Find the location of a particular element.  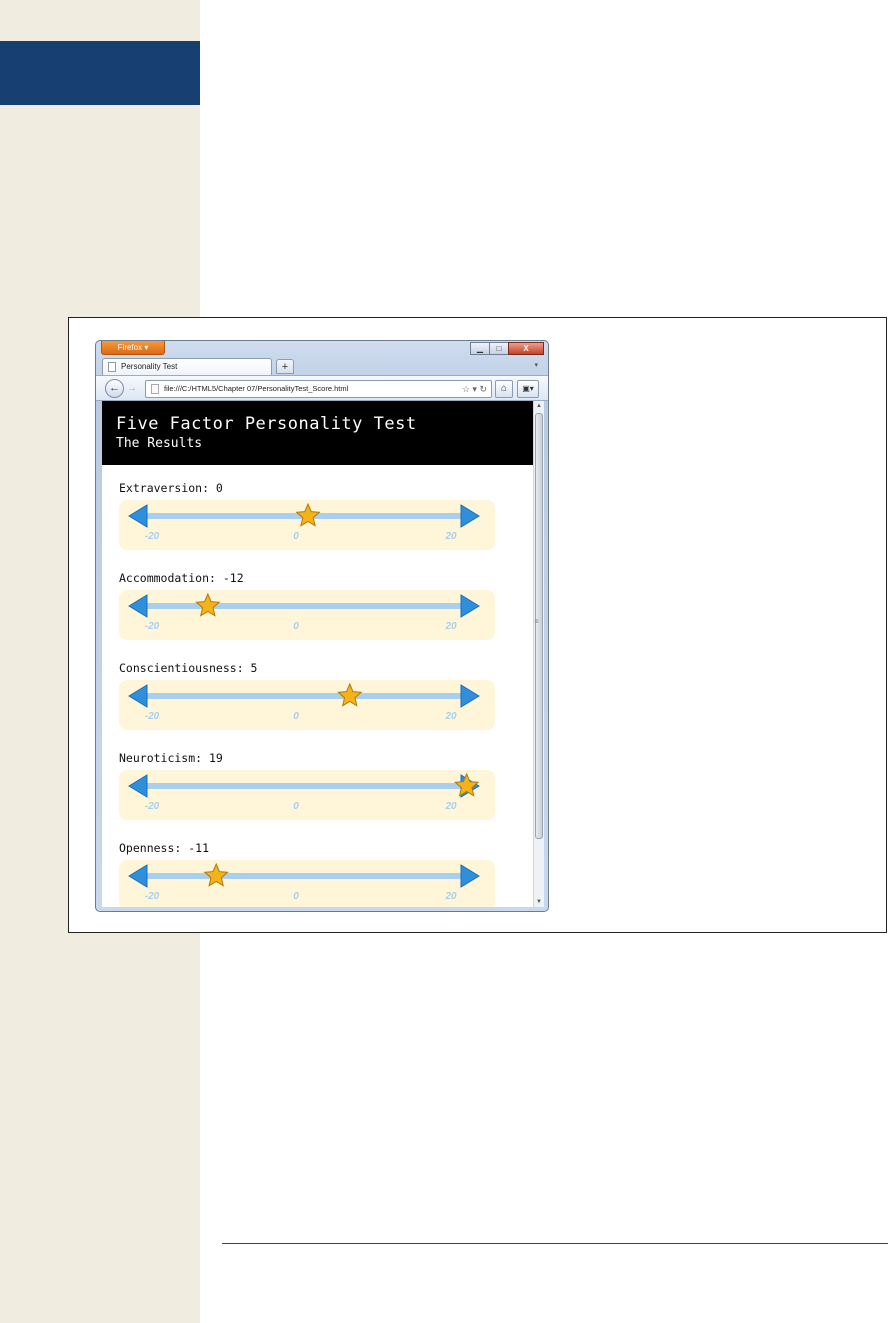

page-header: Five Factor Personality Test The Results is located at coordinates (317, 433).